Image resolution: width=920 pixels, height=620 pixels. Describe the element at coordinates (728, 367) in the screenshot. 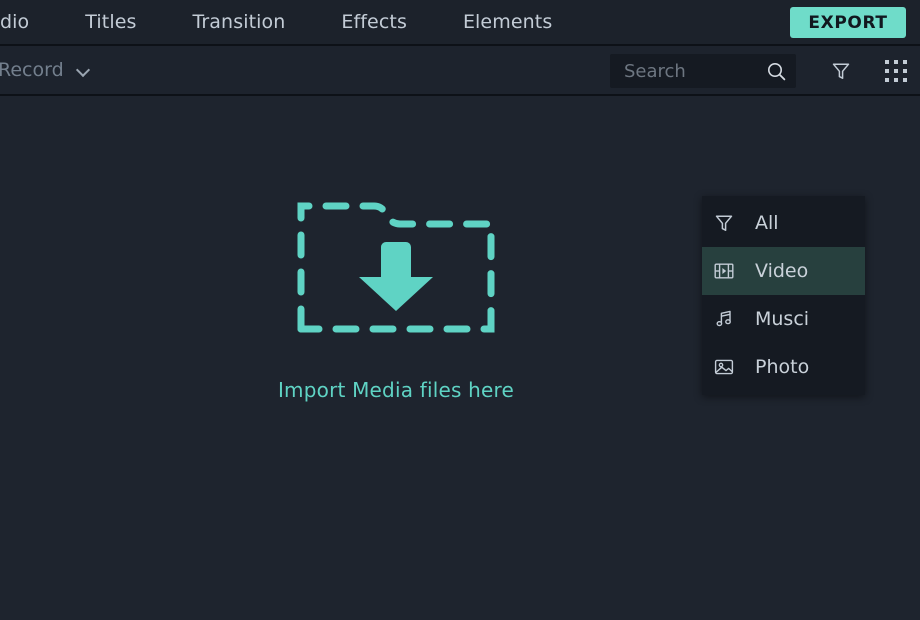

I see `photo-image-icon` at that location.